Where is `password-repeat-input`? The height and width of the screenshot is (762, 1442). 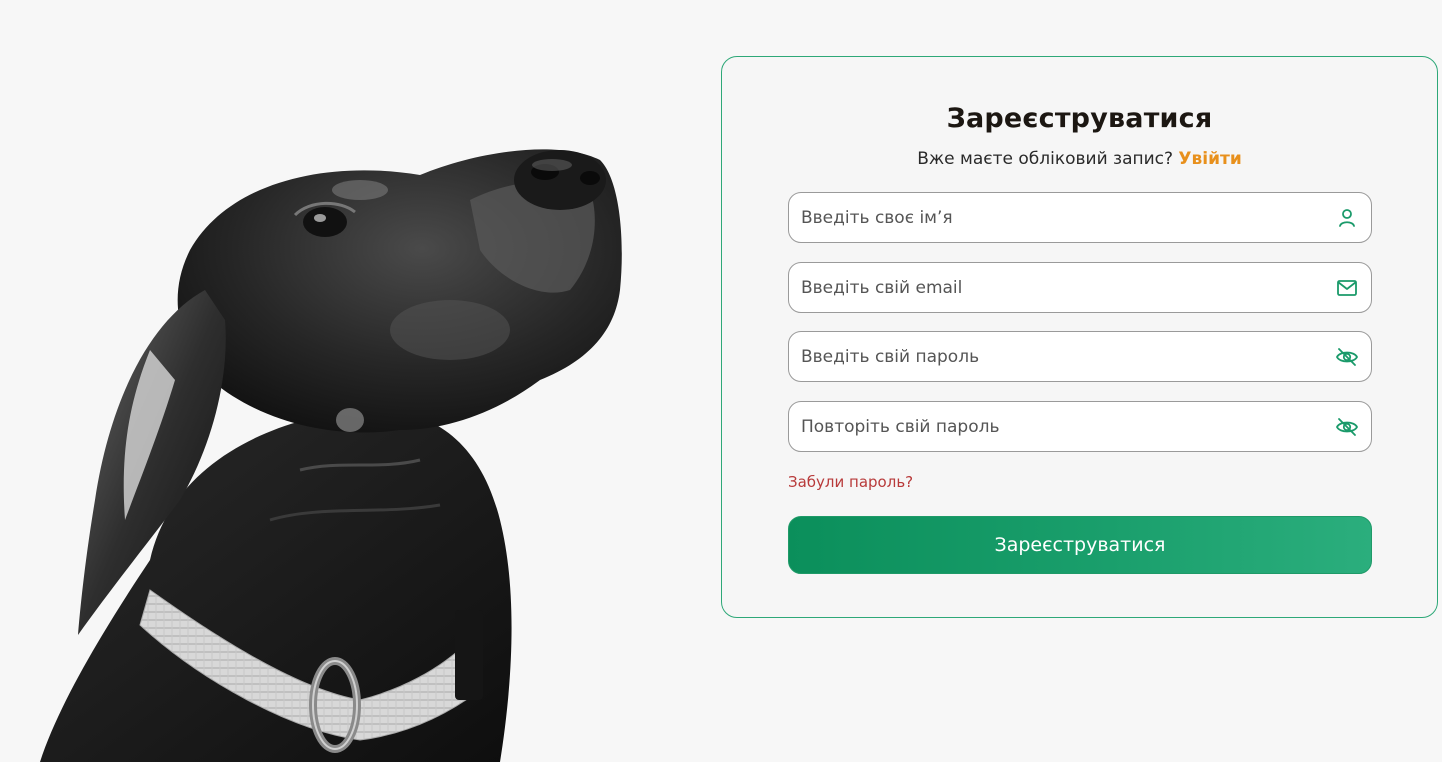 password-repeat-input is located at coordinates (1061, 426).